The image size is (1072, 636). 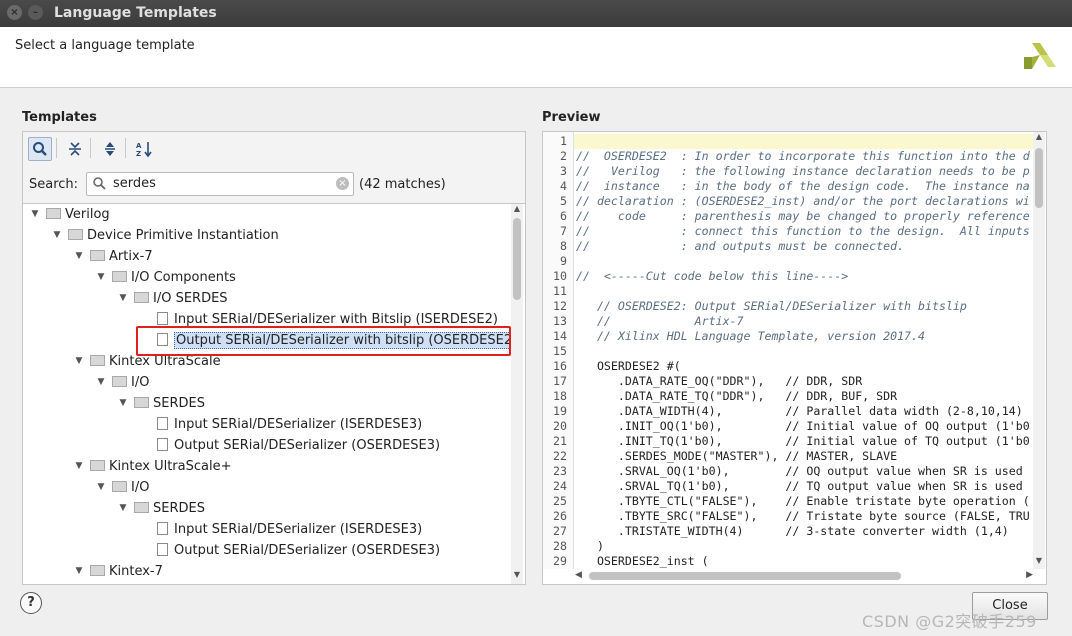 I want to click on line-number: 5, so click(x=563, y=201).